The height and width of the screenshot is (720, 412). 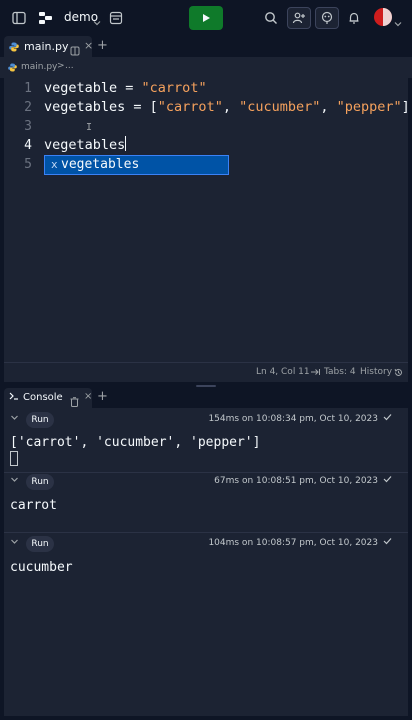 I want to click on console-output-text: cucumber, so click(x=41, y=567).